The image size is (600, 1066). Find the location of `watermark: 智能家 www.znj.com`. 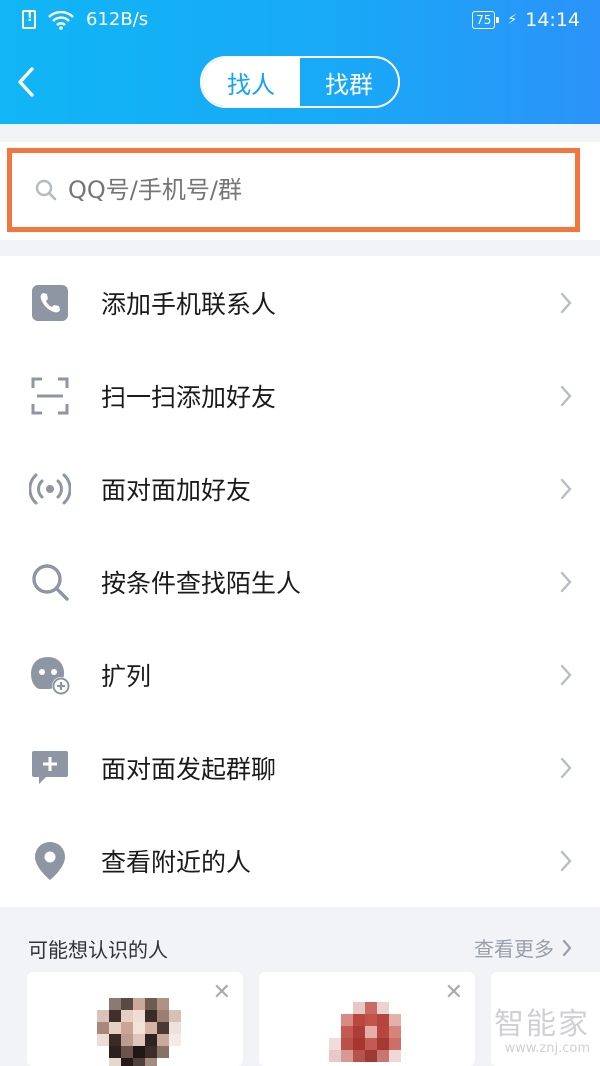

watermark: 智能家 www.znj.com is located at coordinates (538, 1030).